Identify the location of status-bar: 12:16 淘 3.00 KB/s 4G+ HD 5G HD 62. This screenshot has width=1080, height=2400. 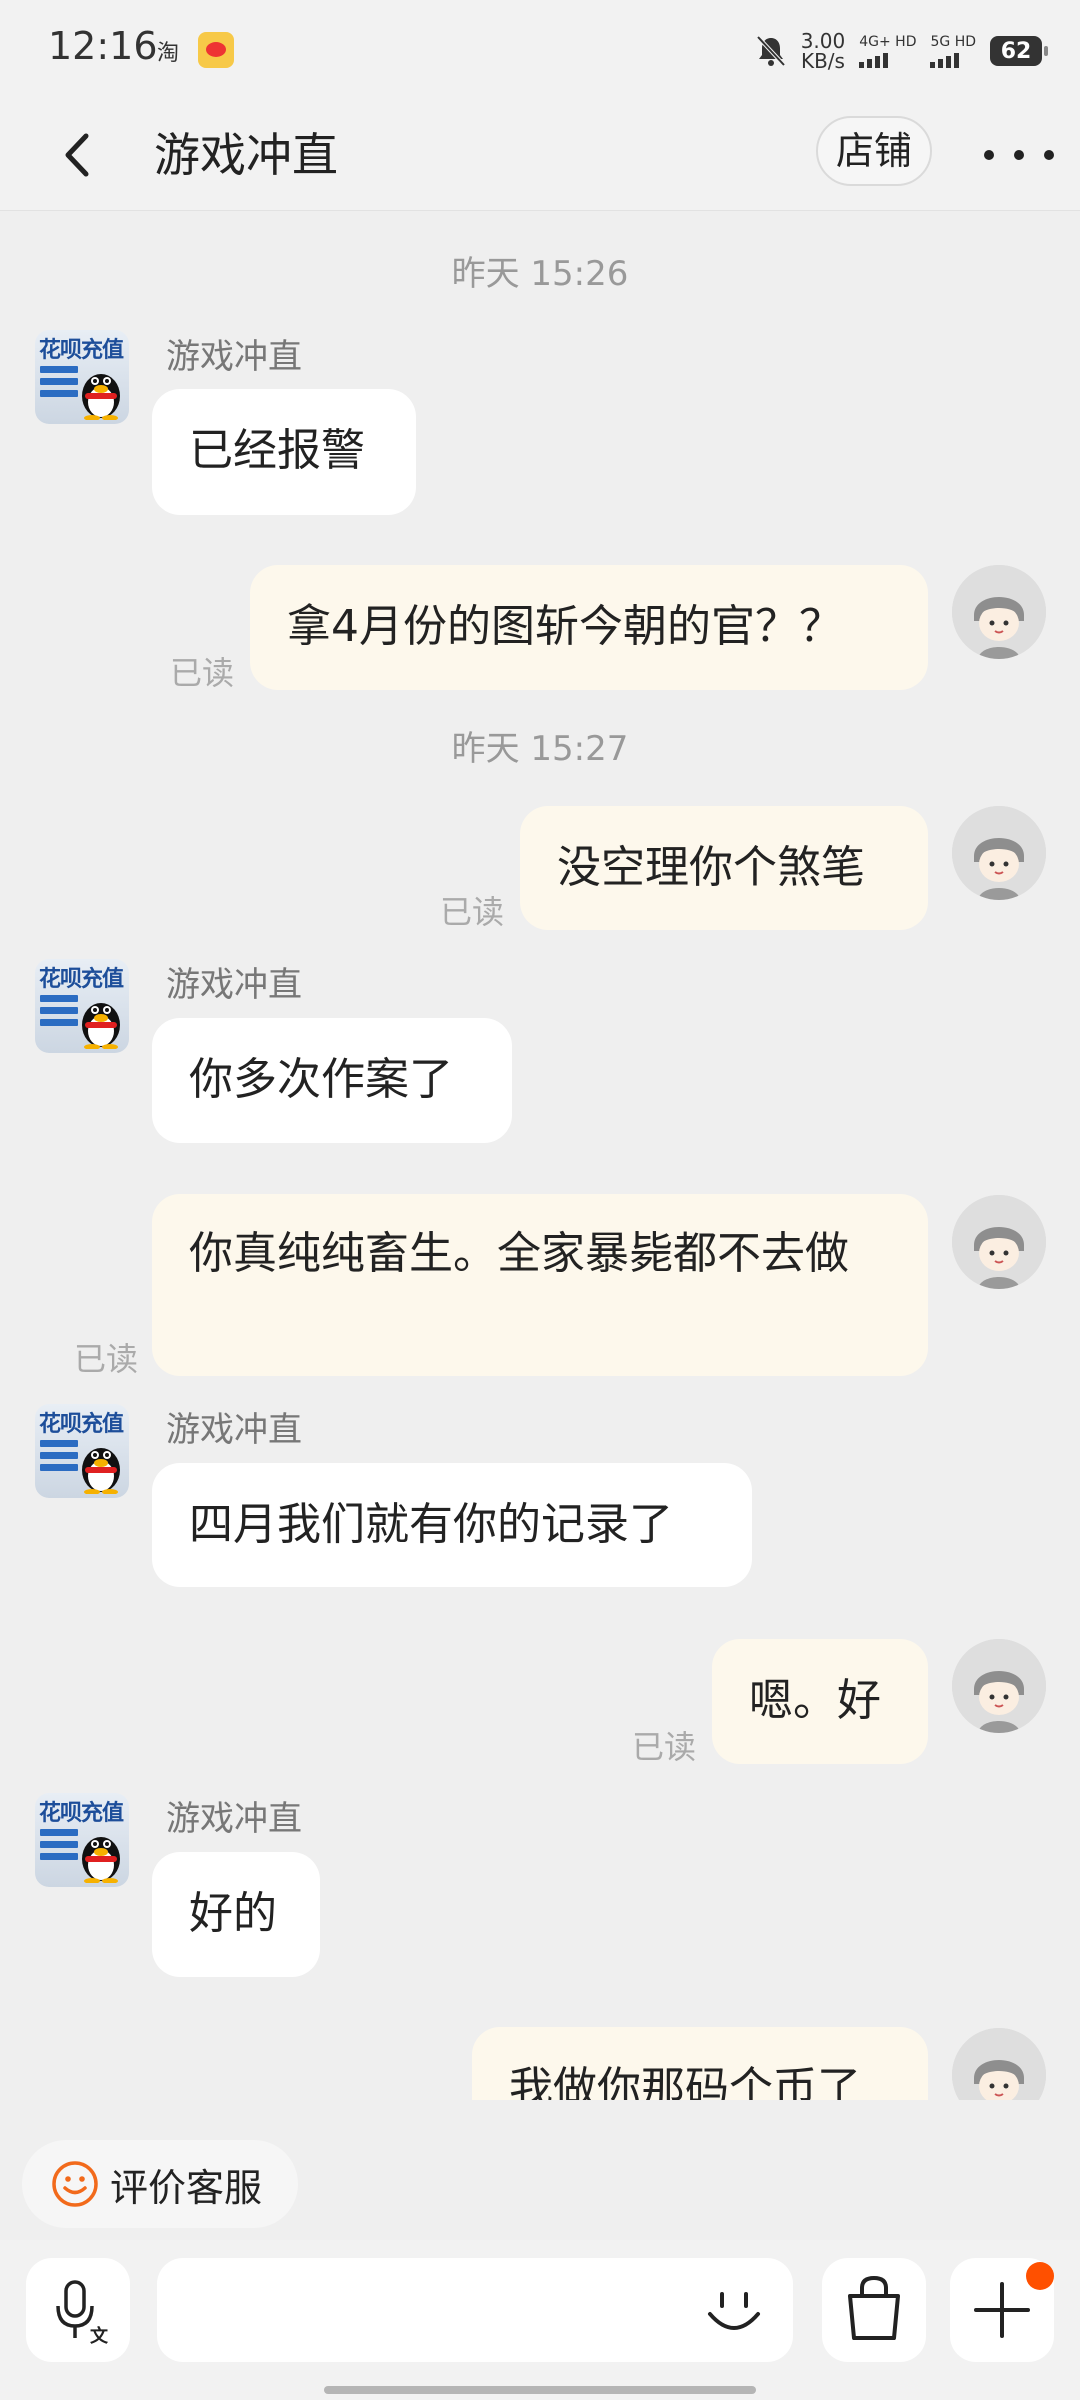
(540, 50).